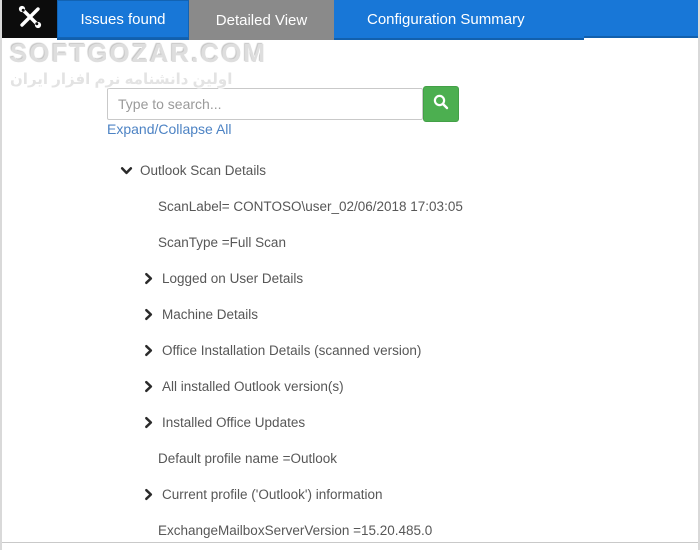  I want to click on tree-item-label: Installed Office Updates, so click(234, 422).